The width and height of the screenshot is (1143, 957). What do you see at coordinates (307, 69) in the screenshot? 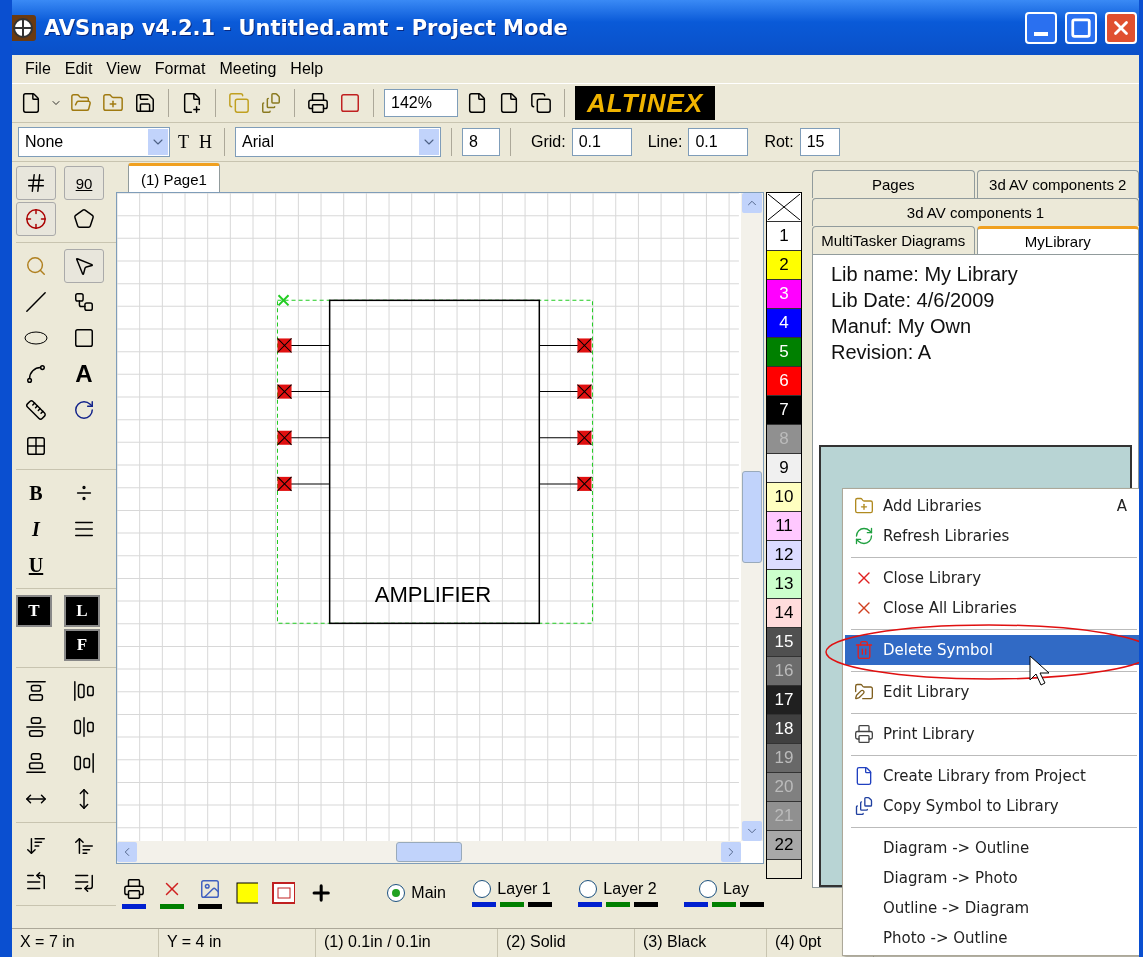
I see `menu-item: Help` at bounding box center [307, 69].